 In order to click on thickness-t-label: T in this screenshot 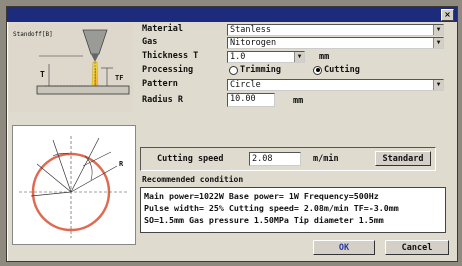, I will do `click(42, 74)`.